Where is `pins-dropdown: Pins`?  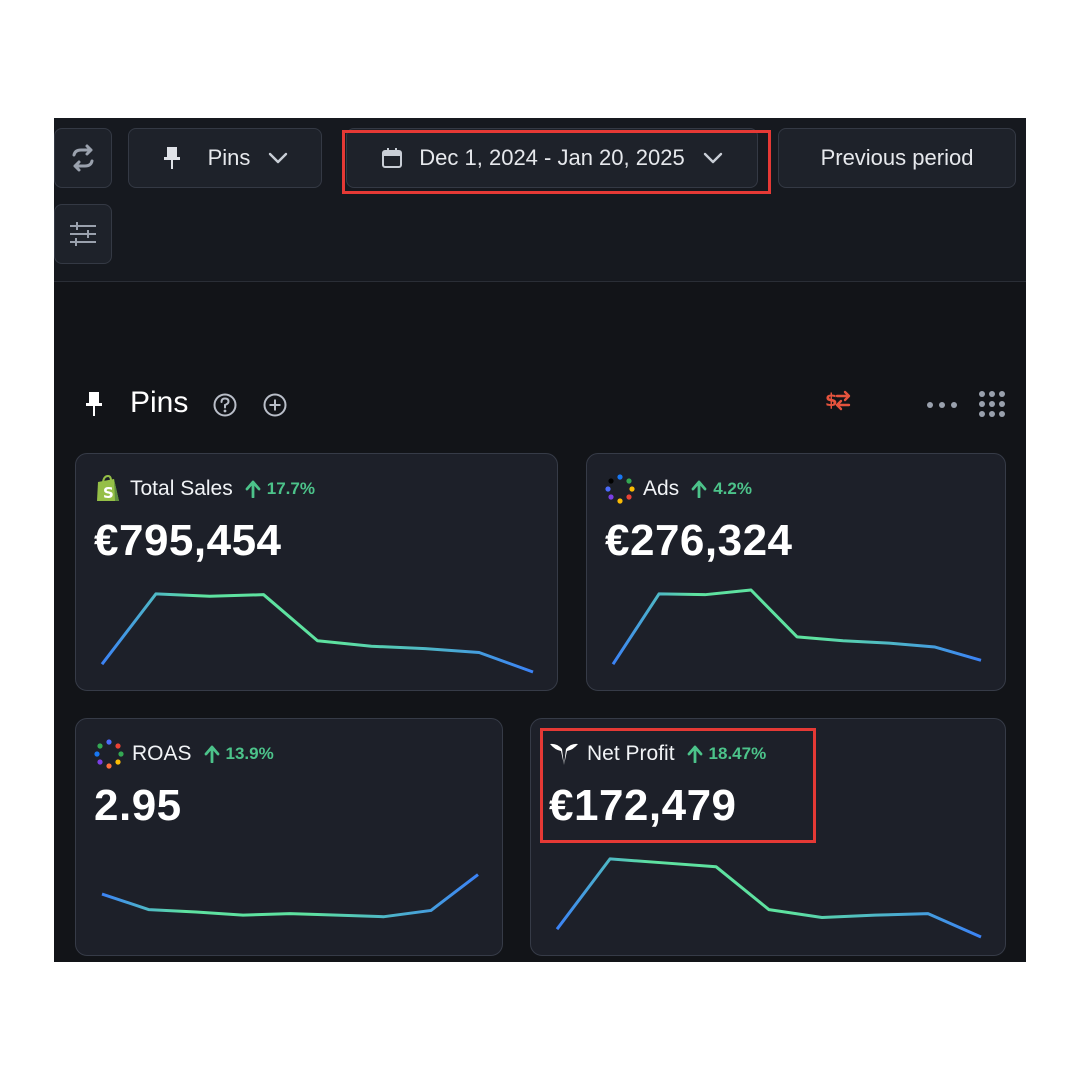 pins-dropdown: Pins is located at coordinates (225, 158).